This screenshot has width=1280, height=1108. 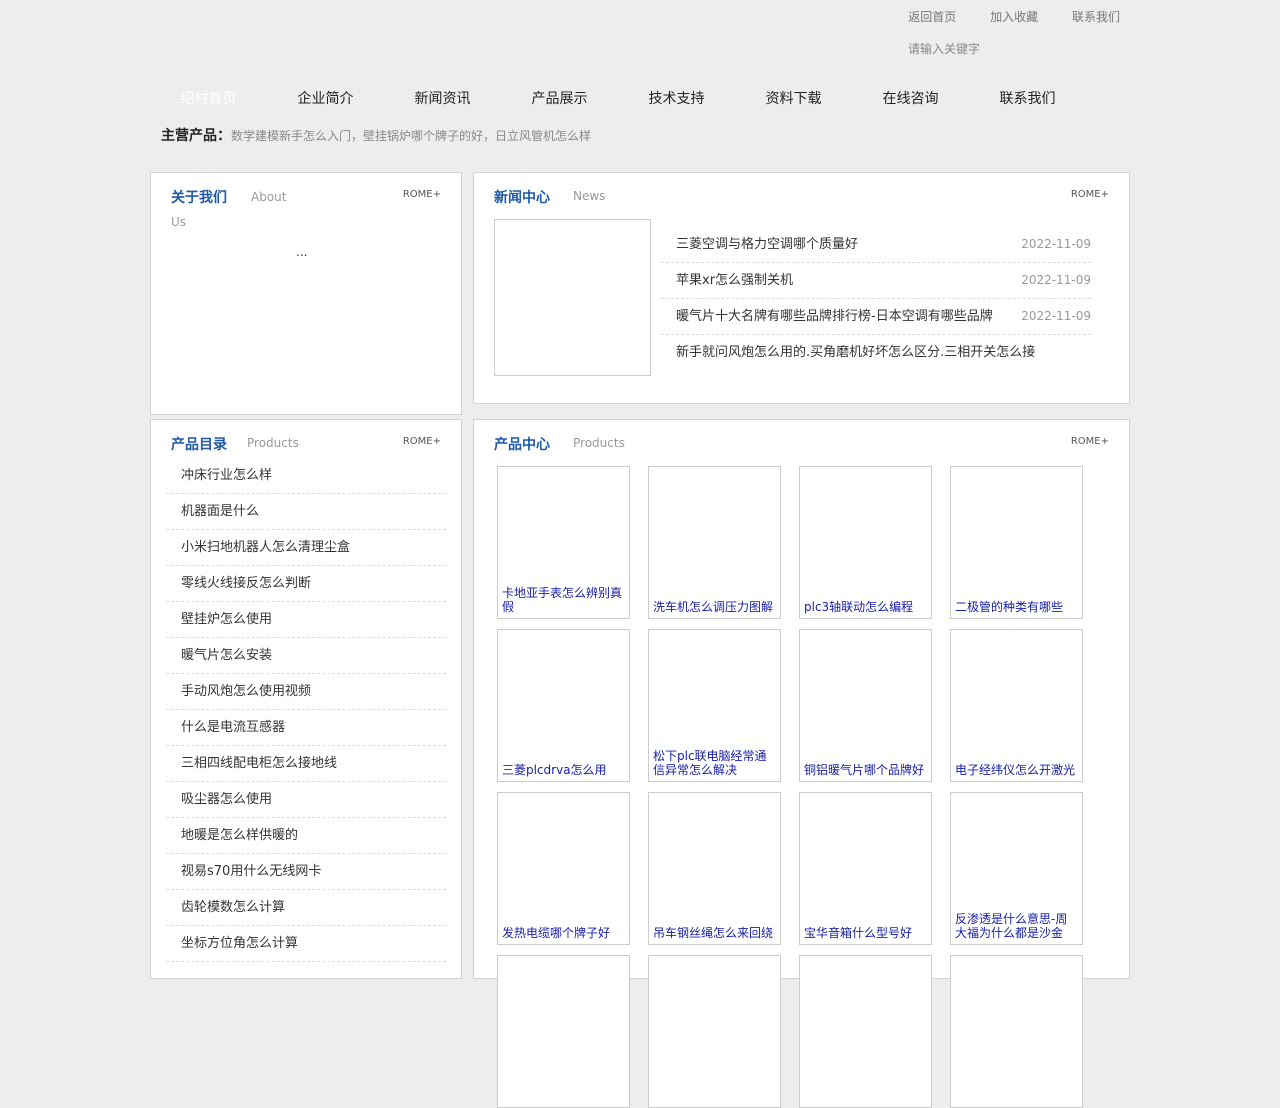 I want to click on news-more-link: ROME+, so click(x=1090, y=194).